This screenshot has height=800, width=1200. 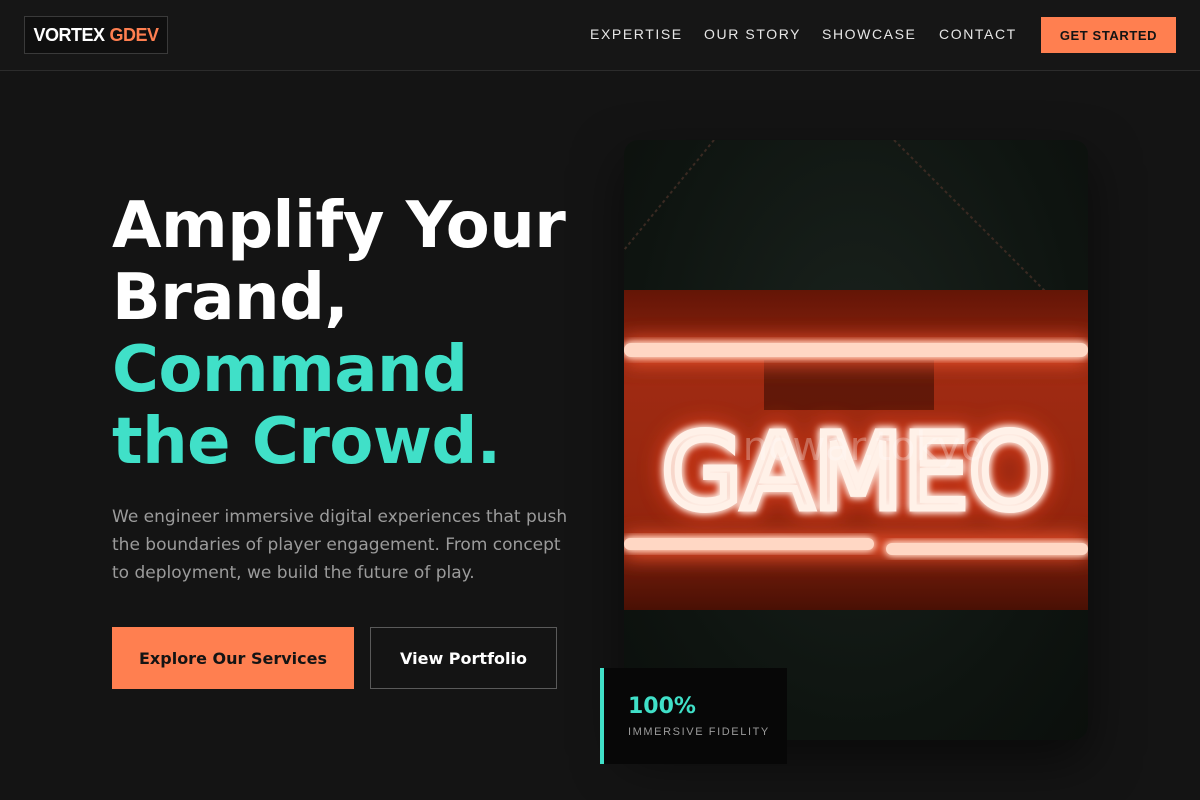 What do you see at coordinates (869, 34) in the screenshot?
I see `nav-link-showcase: SHOWCASE` at bounding box center [869, 34].